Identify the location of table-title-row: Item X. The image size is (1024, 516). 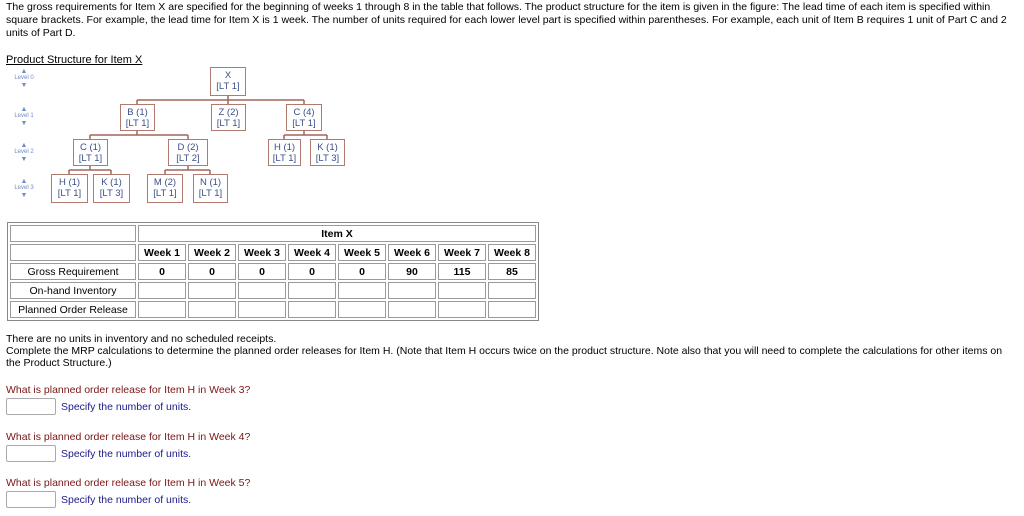
(273, 233).